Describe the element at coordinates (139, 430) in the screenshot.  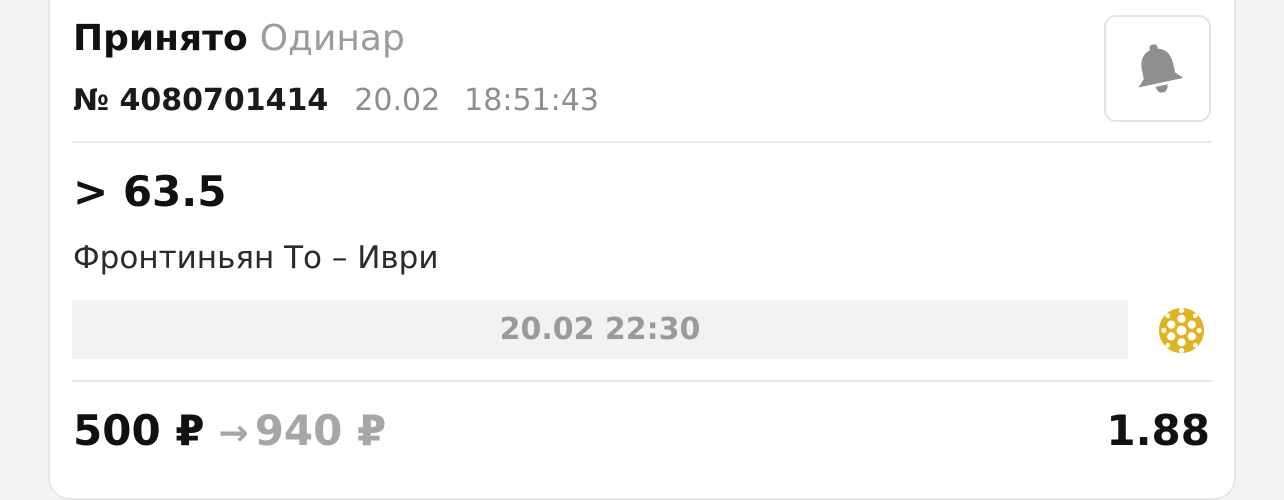
I see `stake-amount: 500 ₽` at that location.